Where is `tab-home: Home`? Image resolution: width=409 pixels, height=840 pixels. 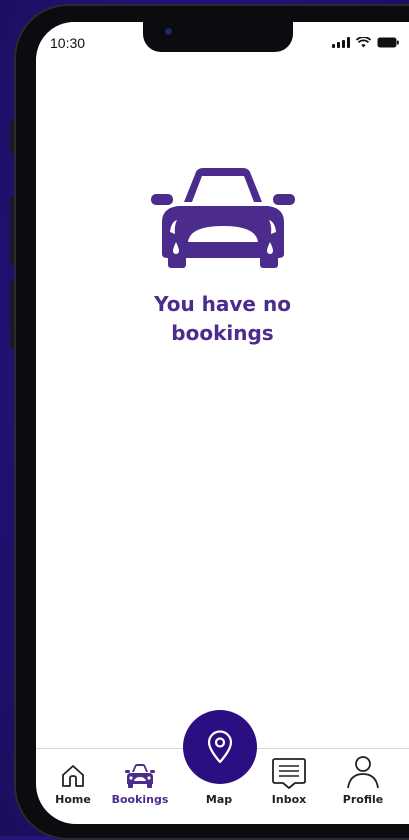
tab-home: Home is located at coordinates (73, 777).